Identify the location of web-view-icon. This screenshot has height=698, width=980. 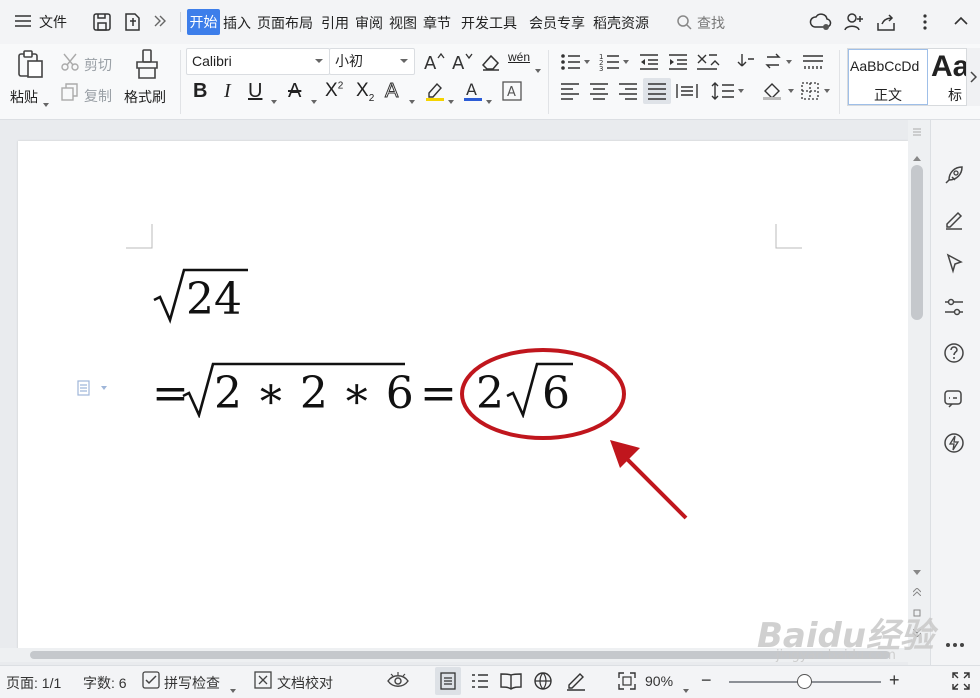
(543, 681).